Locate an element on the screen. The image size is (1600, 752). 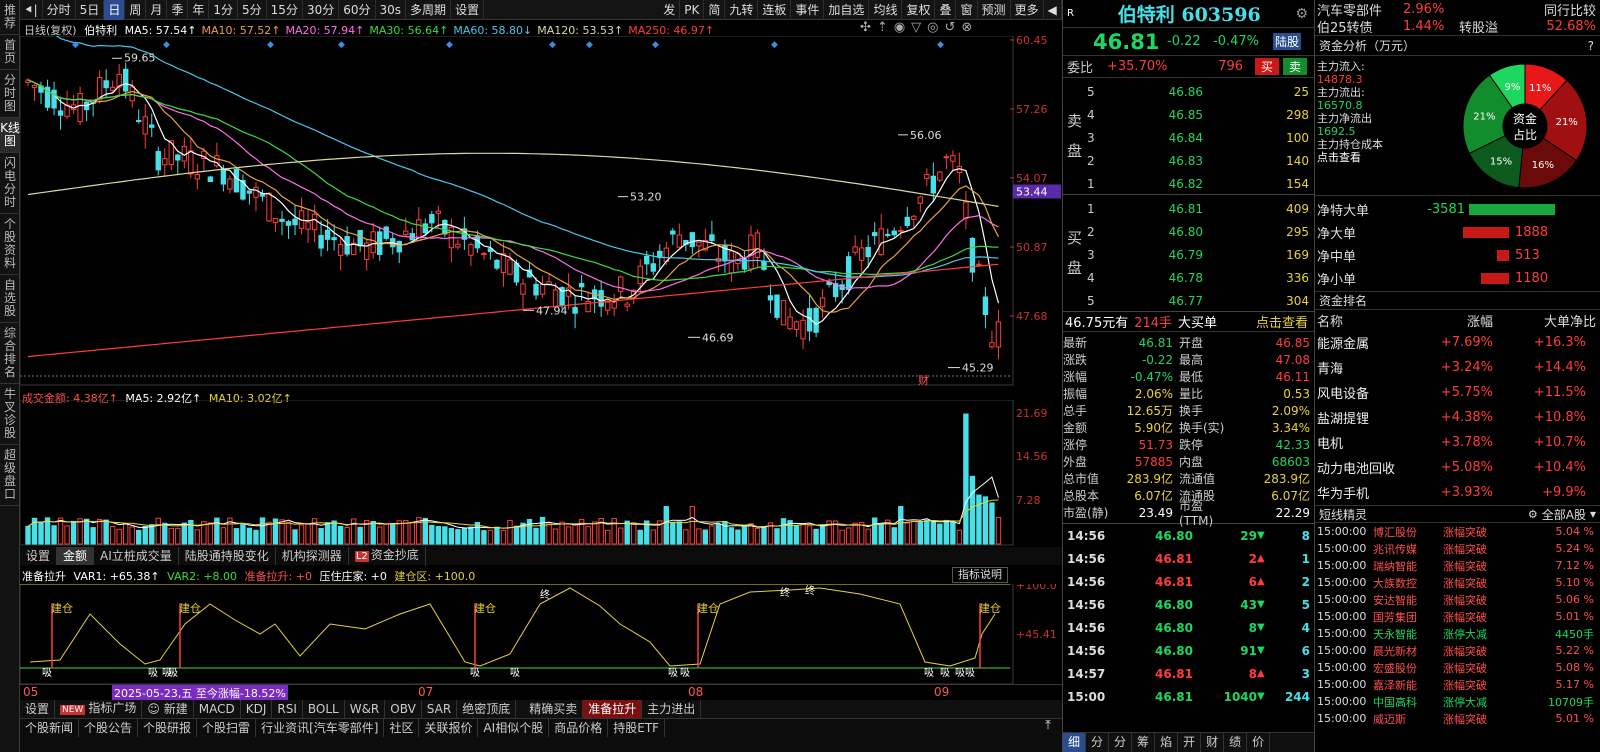
event-marker-7: ◆ is located at coordinates (655, 45).